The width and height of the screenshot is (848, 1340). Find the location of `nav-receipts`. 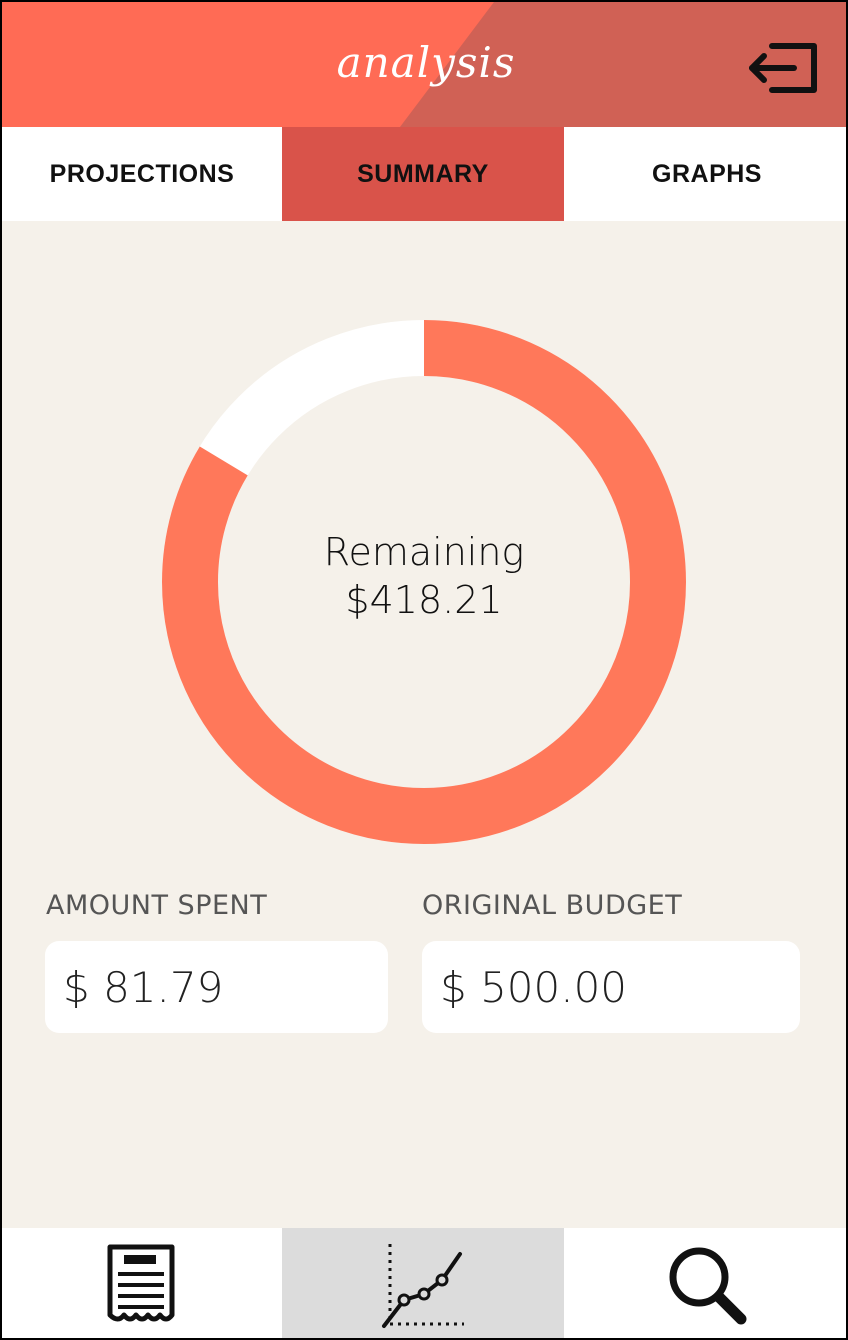

nav-receipts is located at coordinates (142, 1283).